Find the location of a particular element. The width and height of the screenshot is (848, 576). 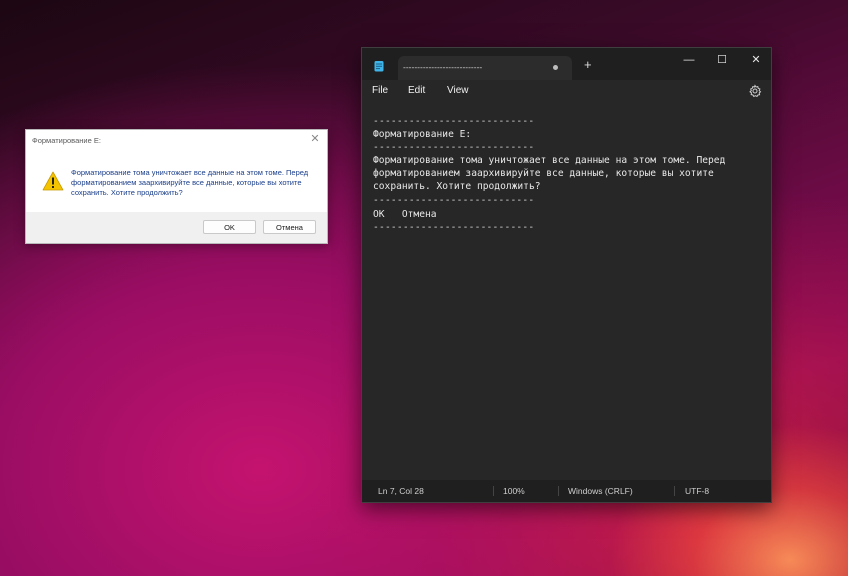

close-button: ✕ is located at coordinates (756, 60).